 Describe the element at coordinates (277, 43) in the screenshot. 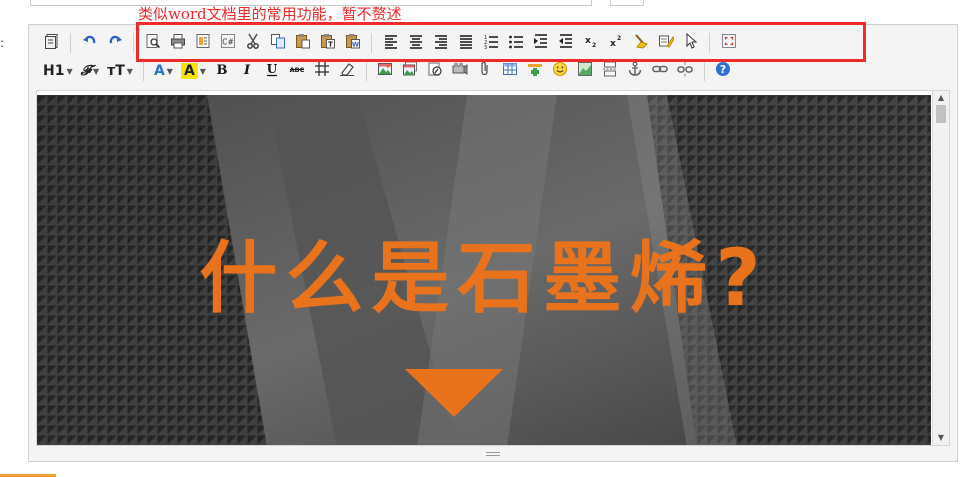

I see `copy-button` at that location.